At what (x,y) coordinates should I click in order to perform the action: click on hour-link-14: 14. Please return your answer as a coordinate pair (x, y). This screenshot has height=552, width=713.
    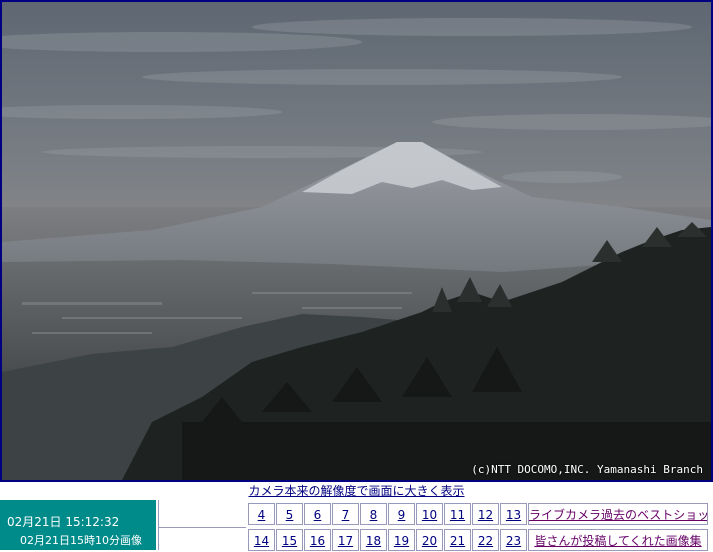
    Looking at the image, I should click on (261, 540).